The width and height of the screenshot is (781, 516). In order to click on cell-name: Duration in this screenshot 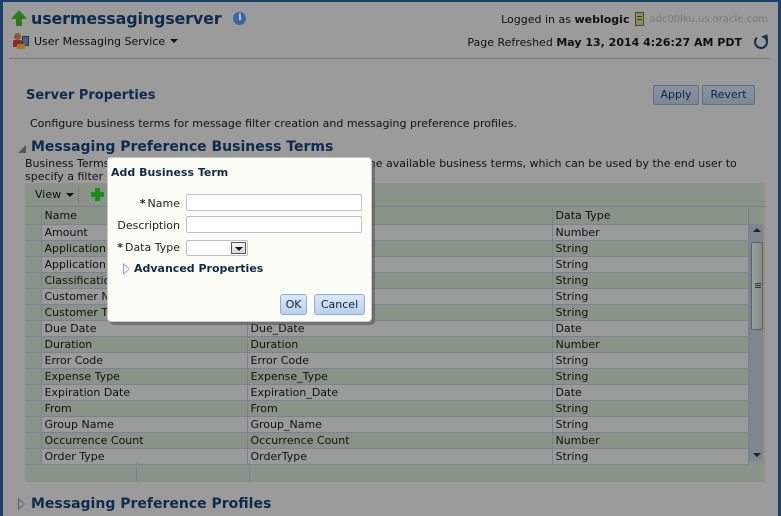, I will do `click(144, 344)`.